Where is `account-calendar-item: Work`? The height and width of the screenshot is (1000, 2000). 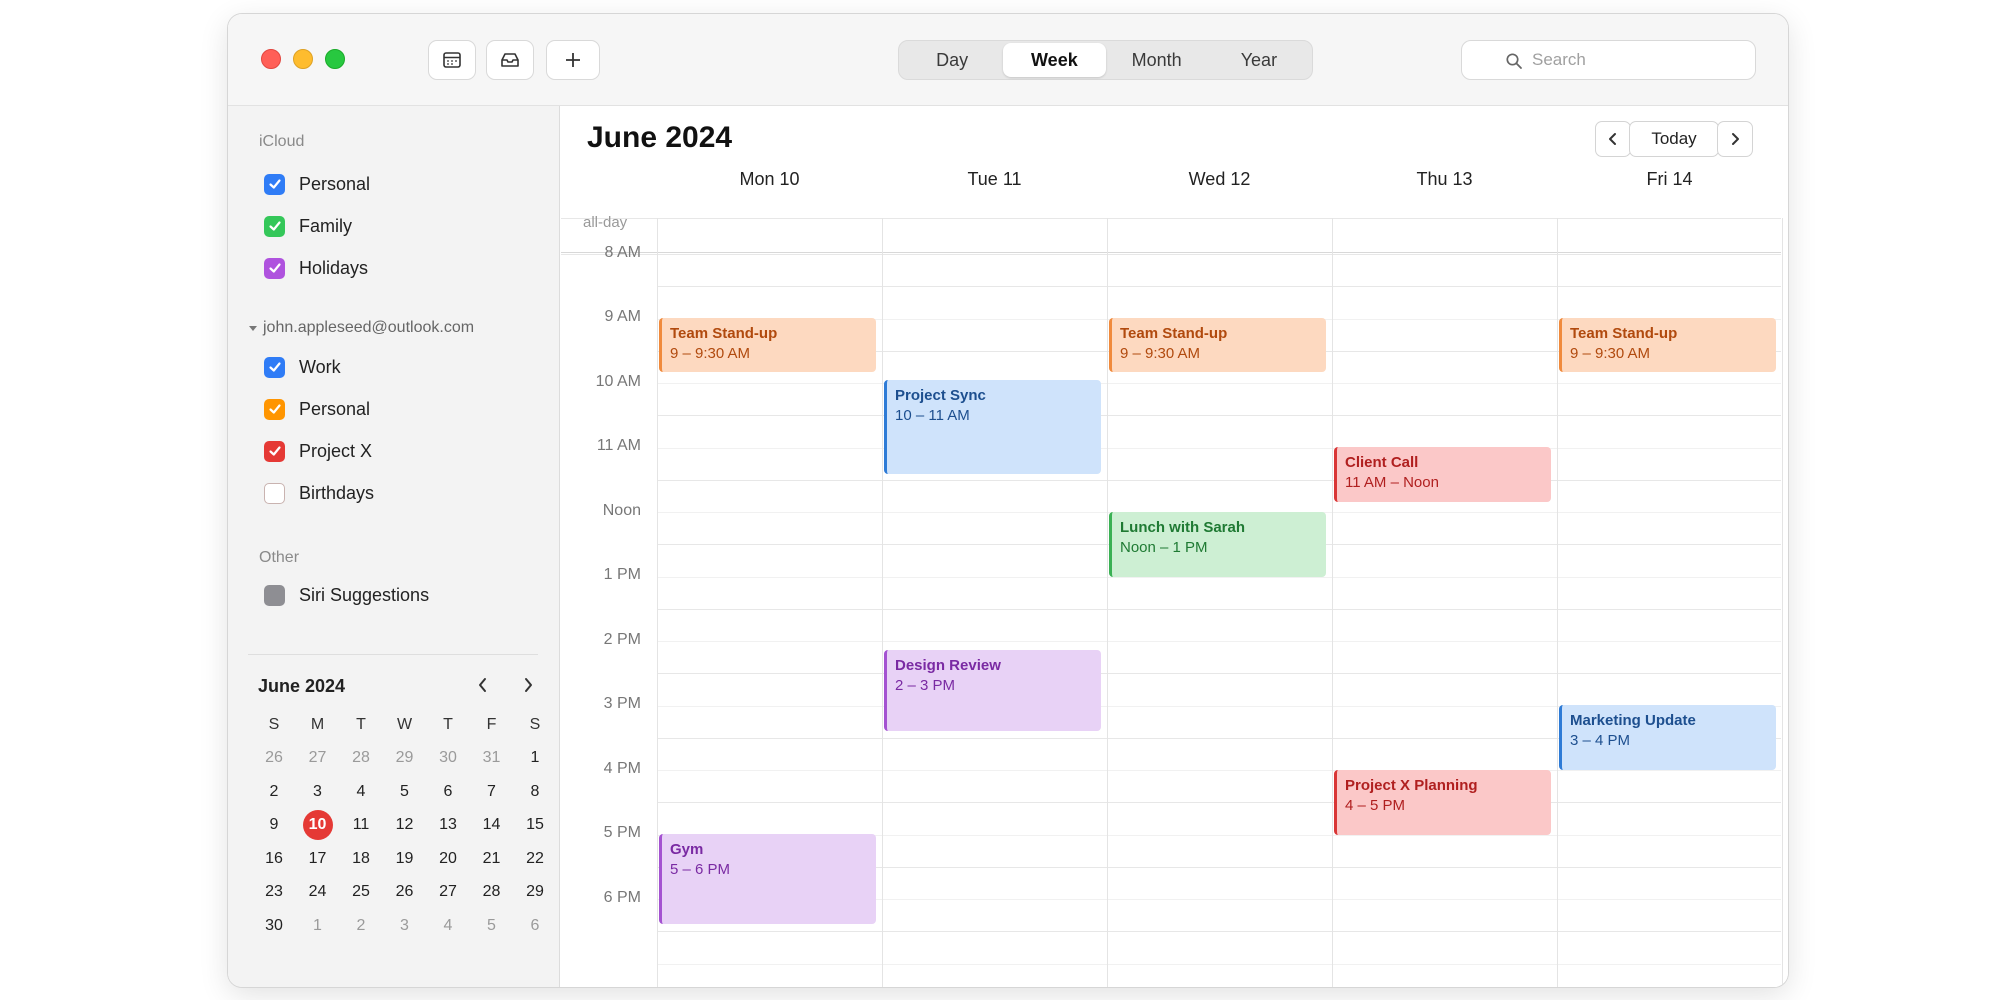 account-calendar-item: Work is located at coordinates (302, 367).